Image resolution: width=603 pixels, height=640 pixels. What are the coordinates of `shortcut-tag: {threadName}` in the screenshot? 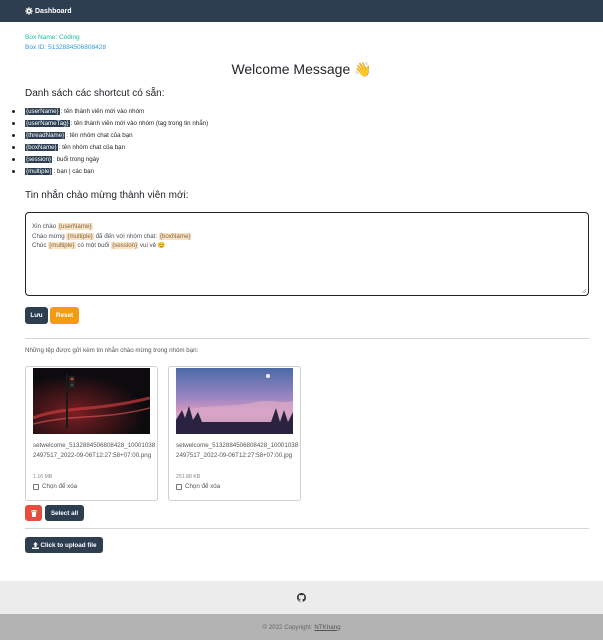 It's located at (45, 135).